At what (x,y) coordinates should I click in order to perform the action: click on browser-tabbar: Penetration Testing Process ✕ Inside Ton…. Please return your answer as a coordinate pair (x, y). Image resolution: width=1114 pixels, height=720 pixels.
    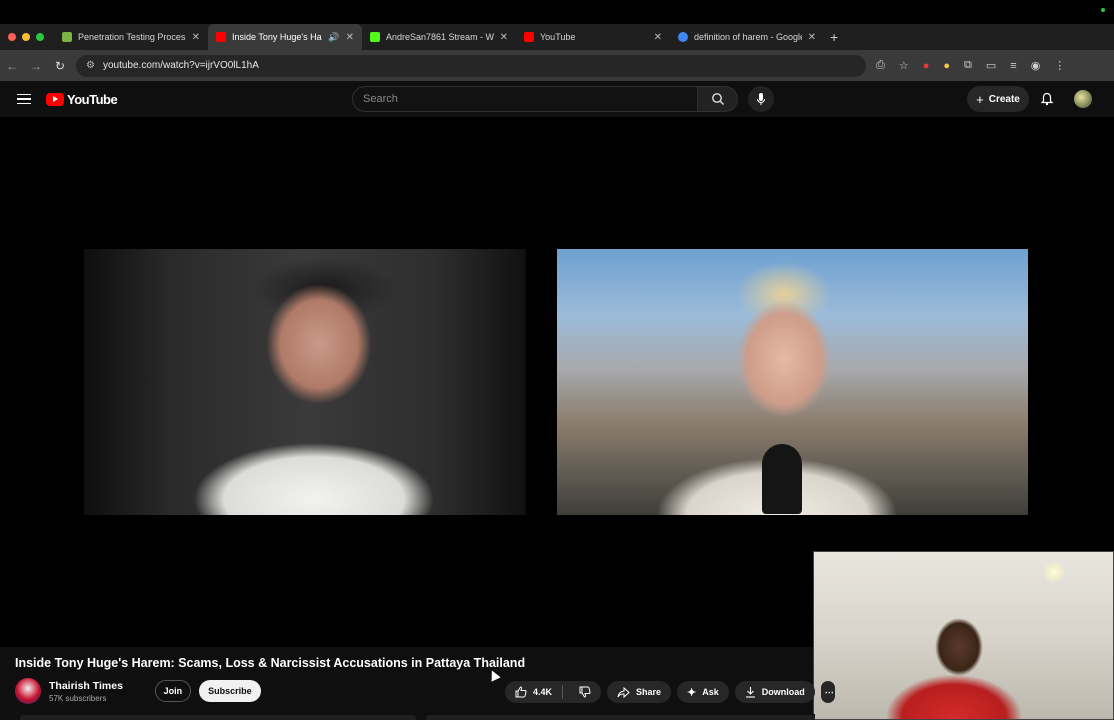
    Looking at the image, I should click on (557, 37).